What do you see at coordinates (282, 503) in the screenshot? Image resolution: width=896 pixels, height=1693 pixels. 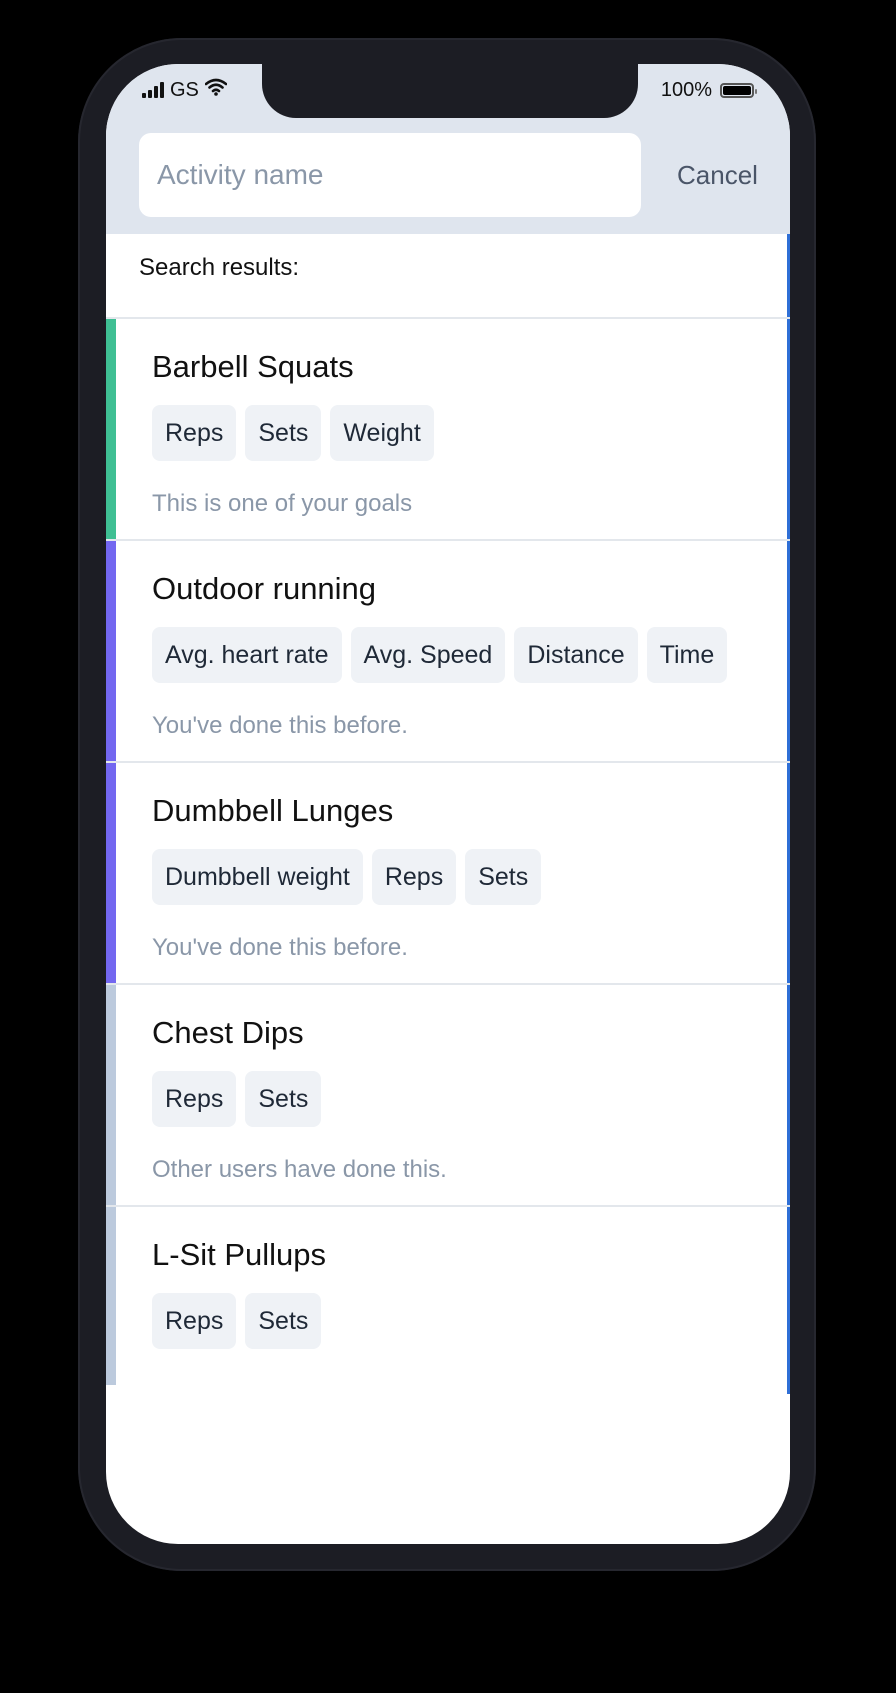 I see `activity-note: This is one of your goals` at bounding box center [282, 503].